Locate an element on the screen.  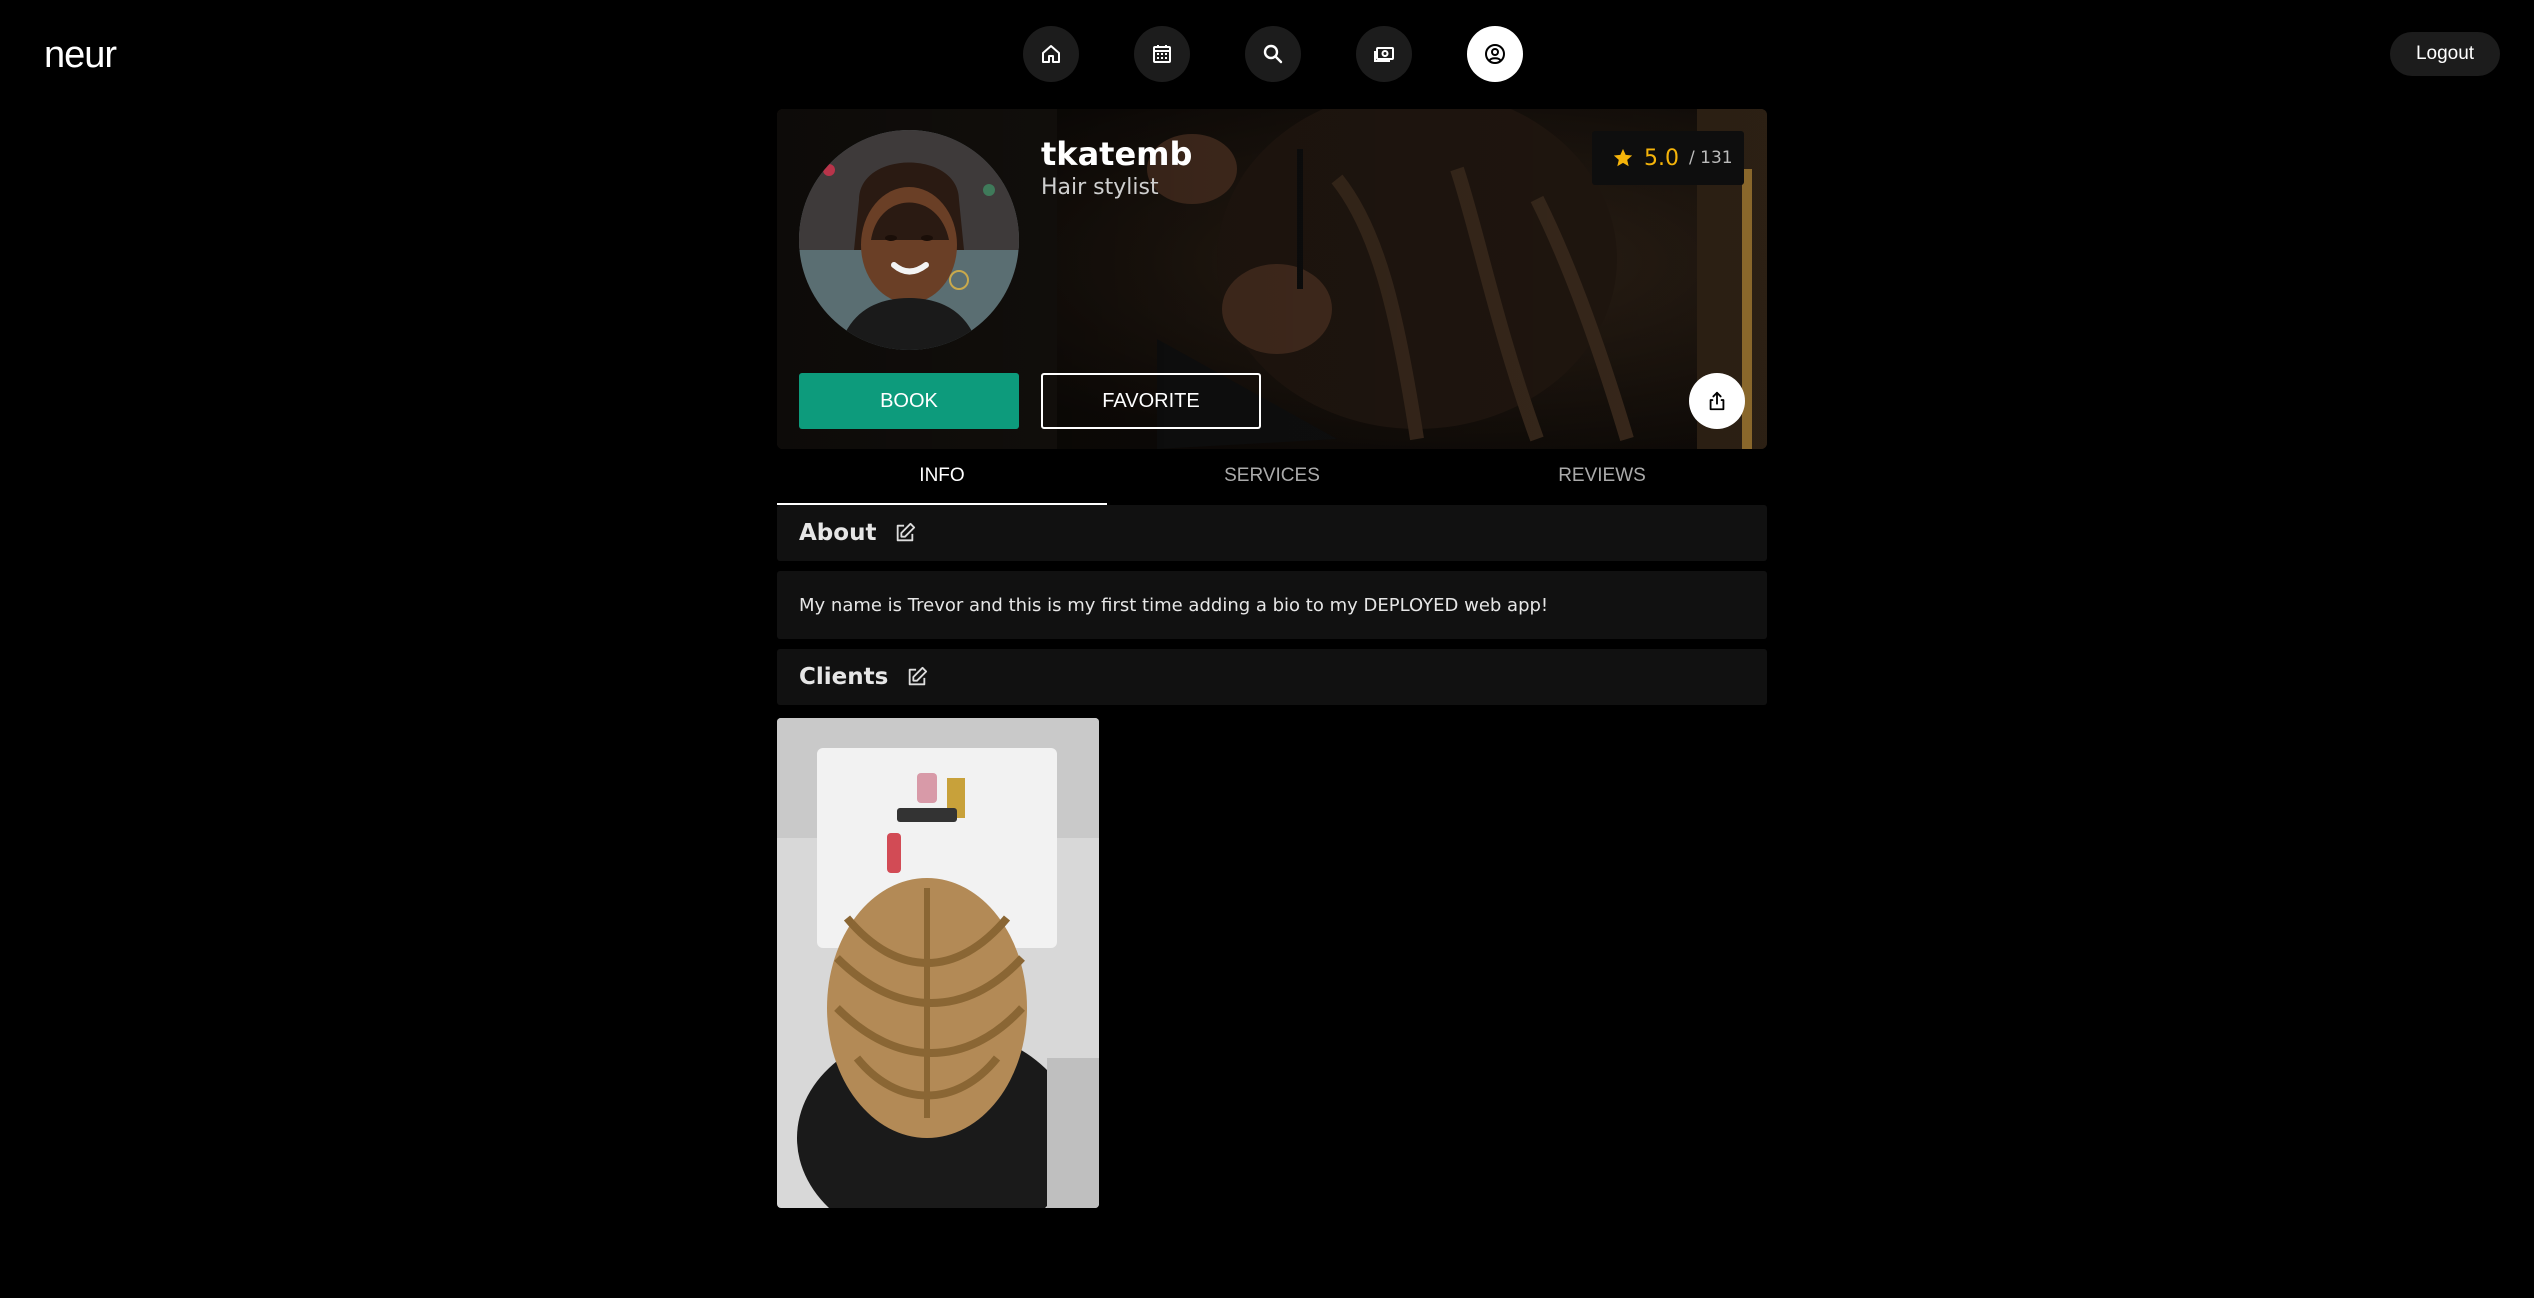
share-icon is located at coordinates (1717, 401).